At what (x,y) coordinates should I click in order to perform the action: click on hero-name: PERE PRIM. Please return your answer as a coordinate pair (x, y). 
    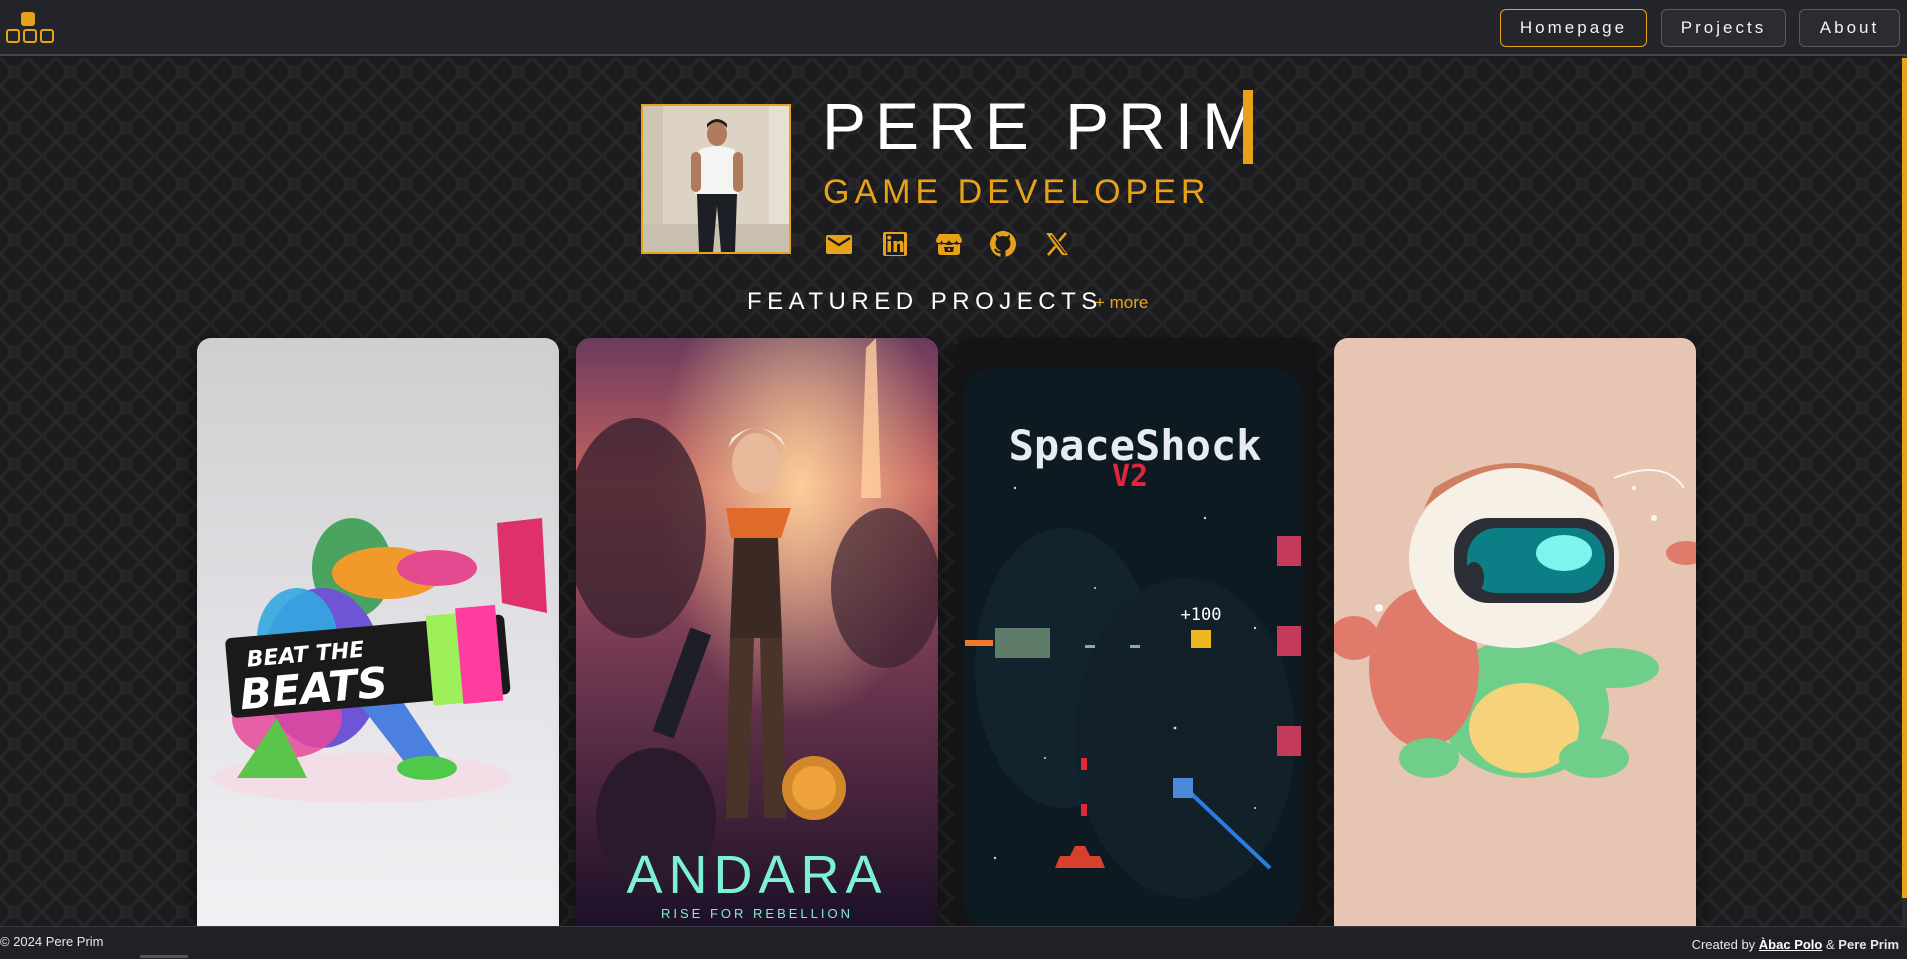
    Looking at the image, I should click on (1044, 126).